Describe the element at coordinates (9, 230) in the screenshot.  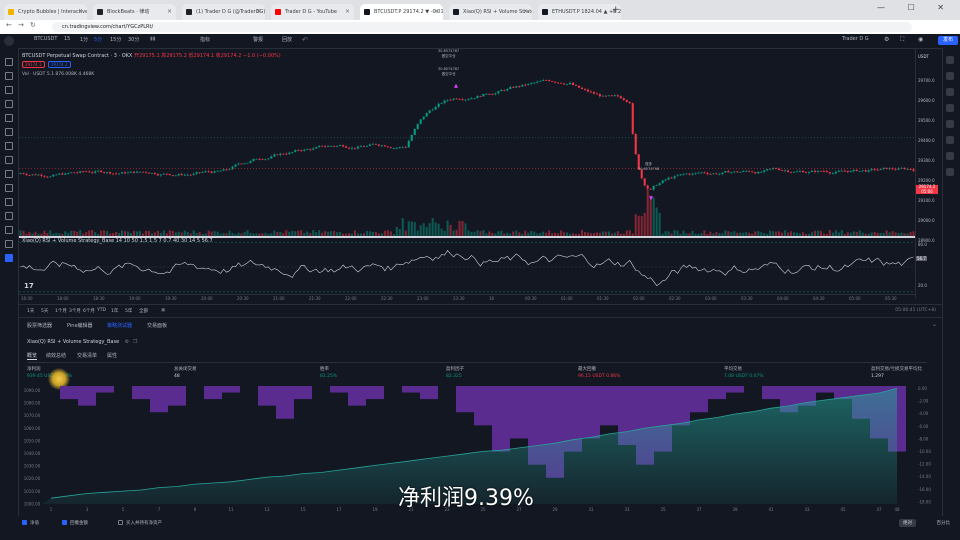
I see `eye-icon` at that location.